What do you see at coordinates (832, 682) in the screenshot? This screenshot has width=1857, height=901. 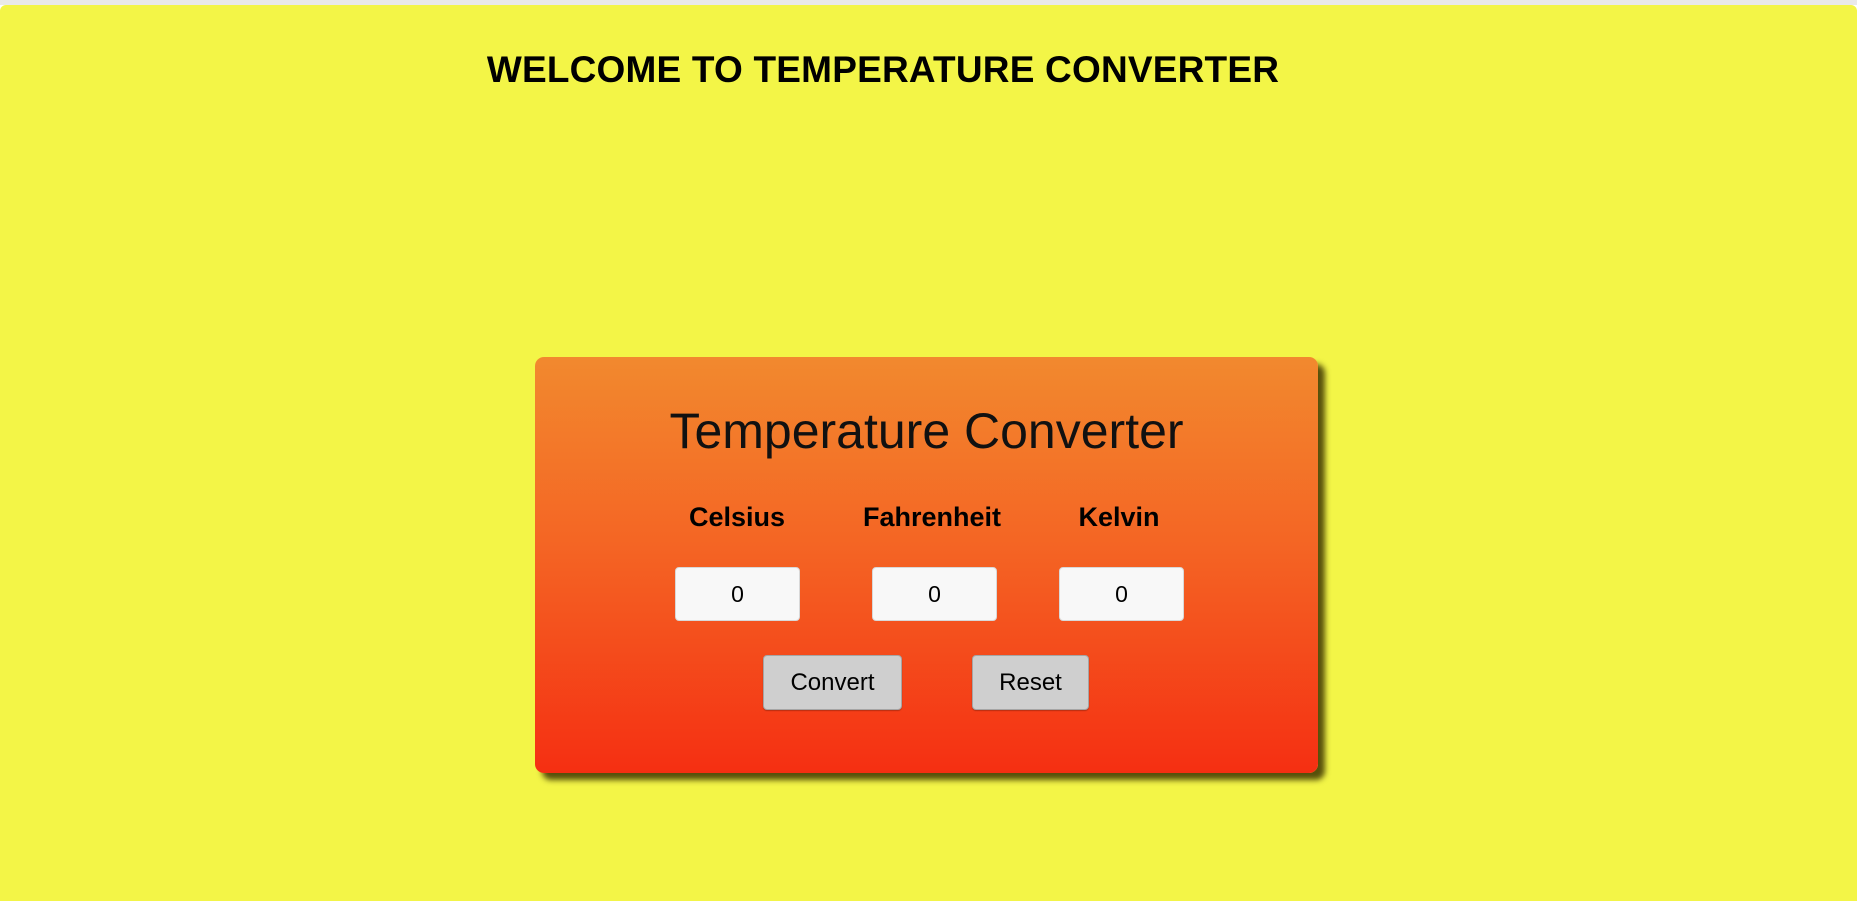 I see `convert-button: Convert` at bounding box center [832, 682].